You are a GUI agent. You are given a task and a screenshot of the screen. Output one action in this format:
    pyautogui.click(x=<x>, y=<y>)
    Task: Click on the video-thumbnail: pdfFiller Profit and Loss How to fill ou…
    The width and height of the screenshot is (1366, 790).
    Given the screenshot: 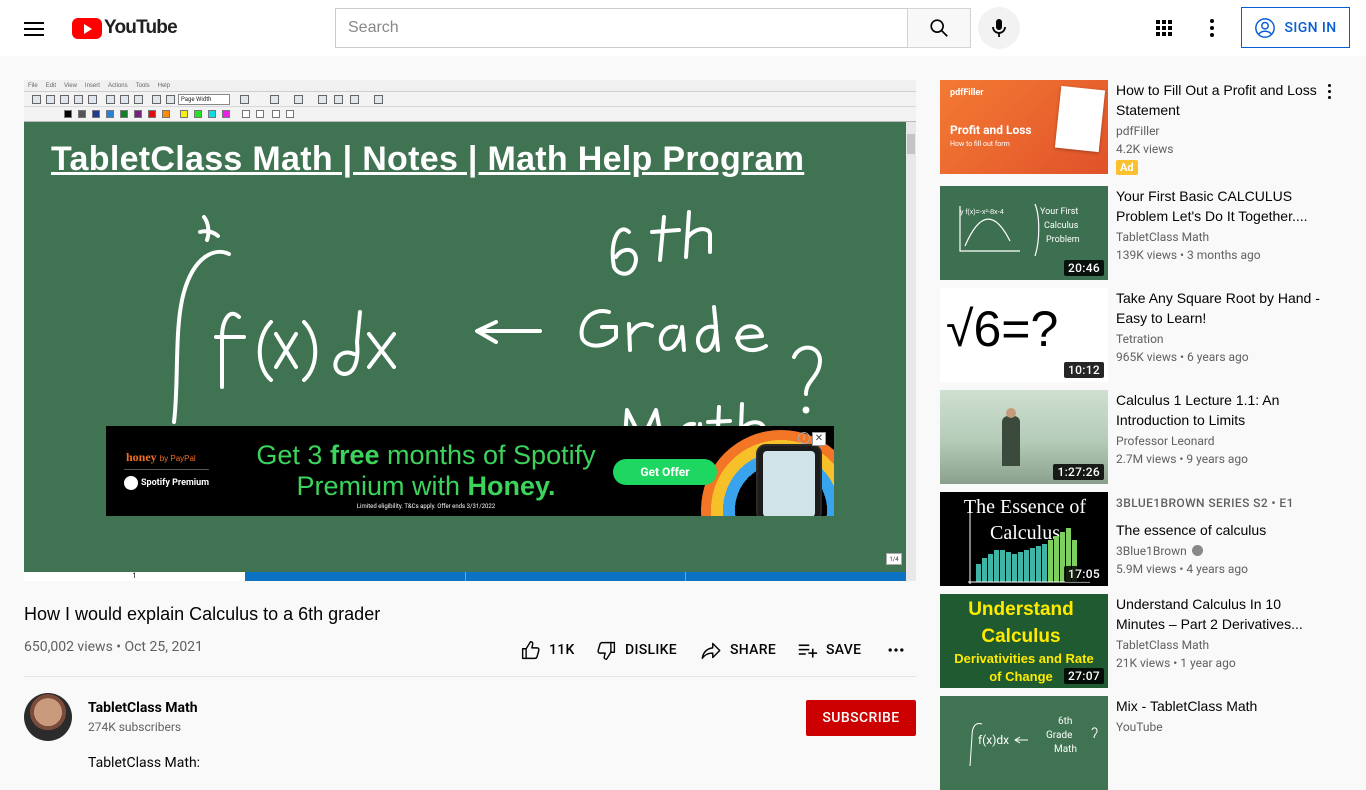 What is the action you would take?
    pyautogui.click(x=1024, y=127)
    